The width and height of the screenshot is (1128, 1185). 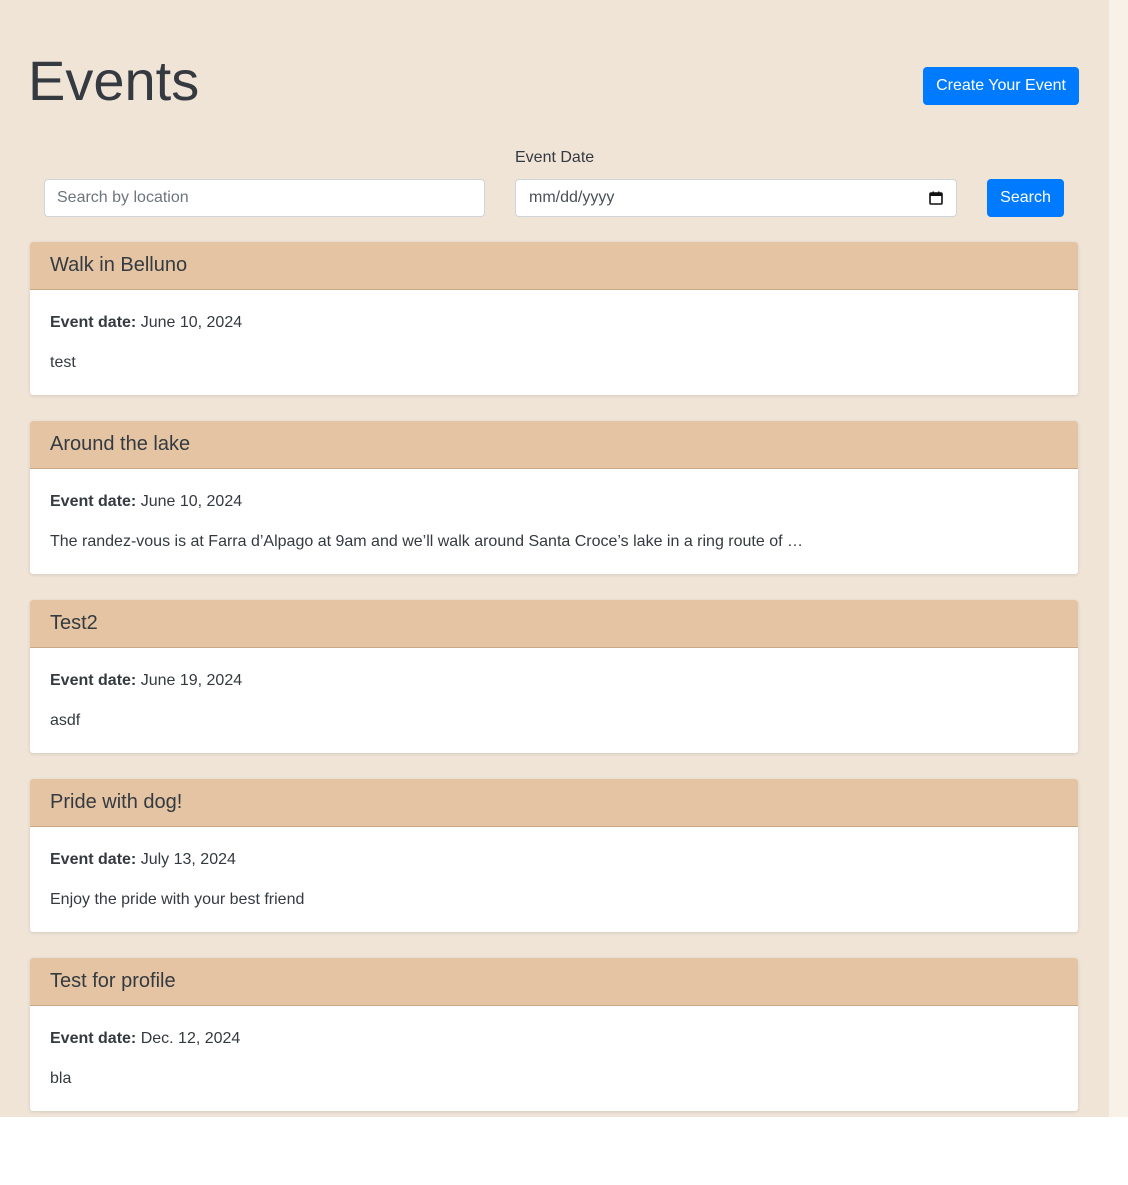 I want to click on event-description: asdf, so click(x=65, y=720).